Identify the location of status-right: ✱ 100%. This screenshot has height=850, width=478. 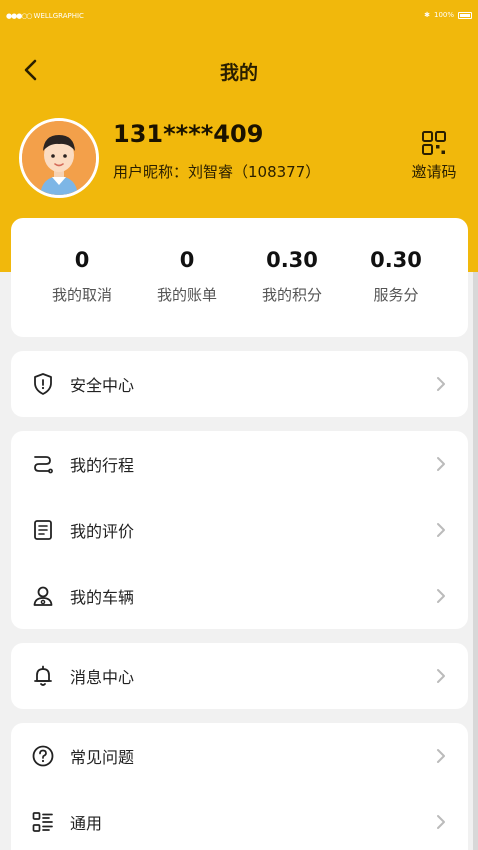
(448, 15).